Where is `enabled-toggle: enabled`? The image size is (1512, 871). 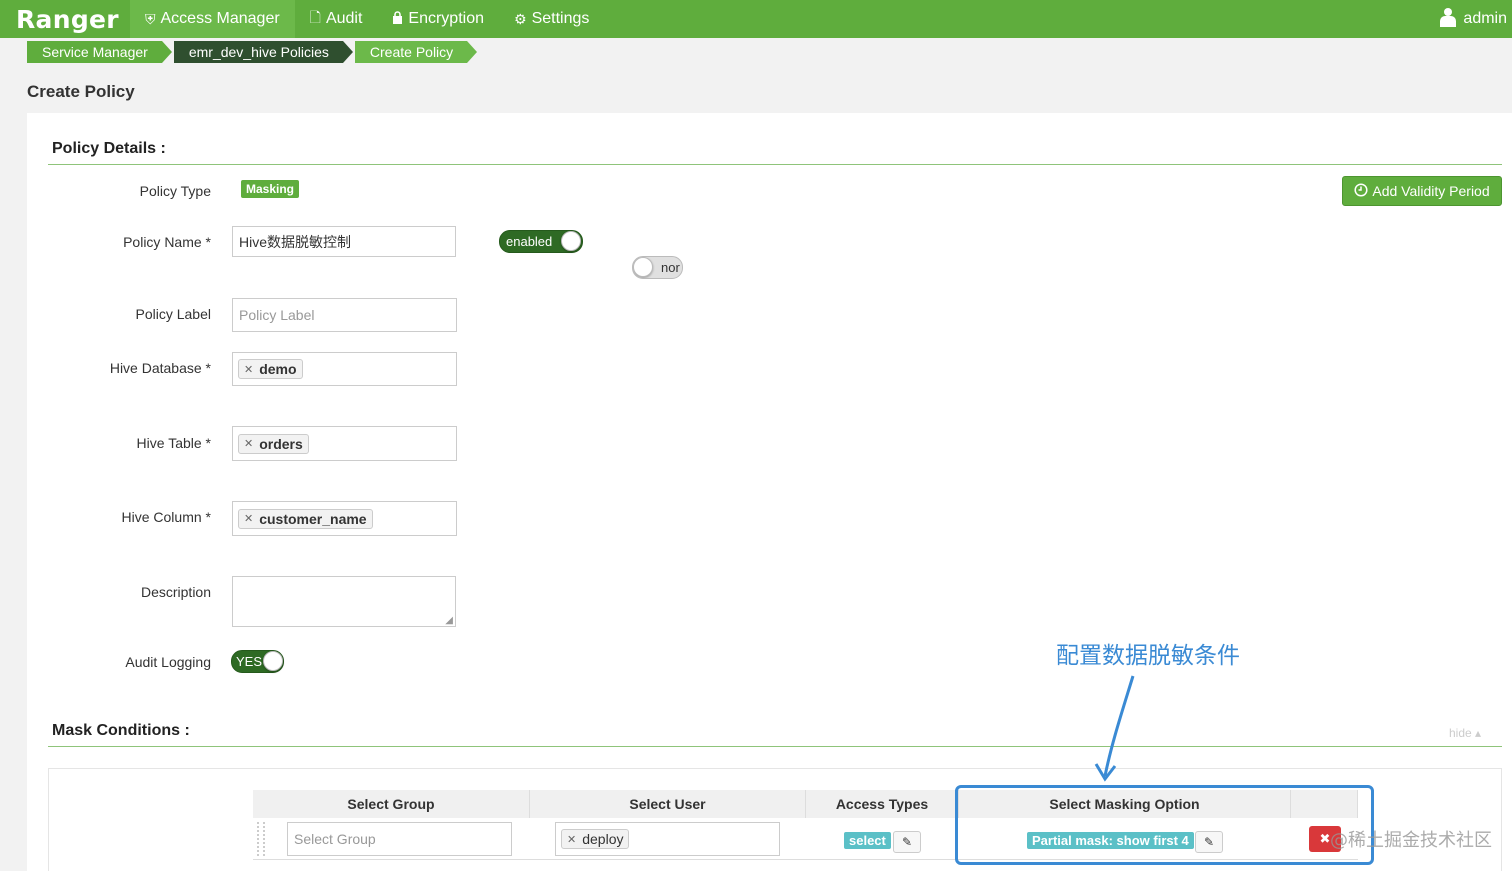 enabled-toggle: enabled is located at coordinates (541, 241).